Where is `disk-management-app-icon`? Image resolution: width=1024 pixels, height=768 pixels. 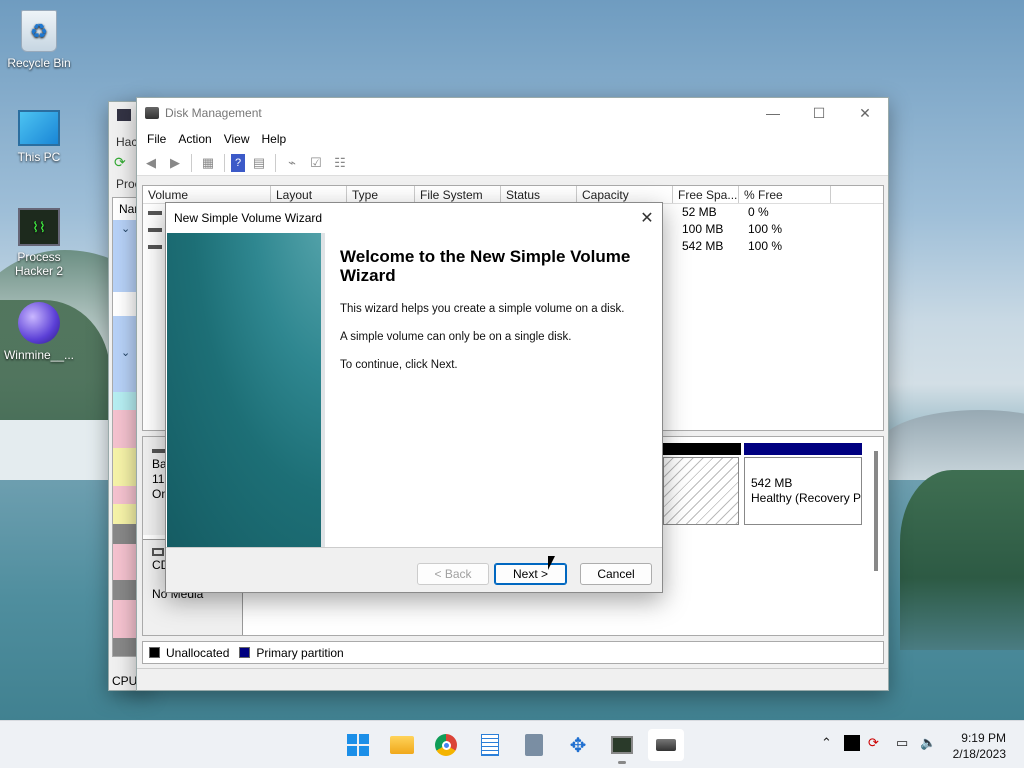 disk-management-app-icon is located at coordinates (152, 113).